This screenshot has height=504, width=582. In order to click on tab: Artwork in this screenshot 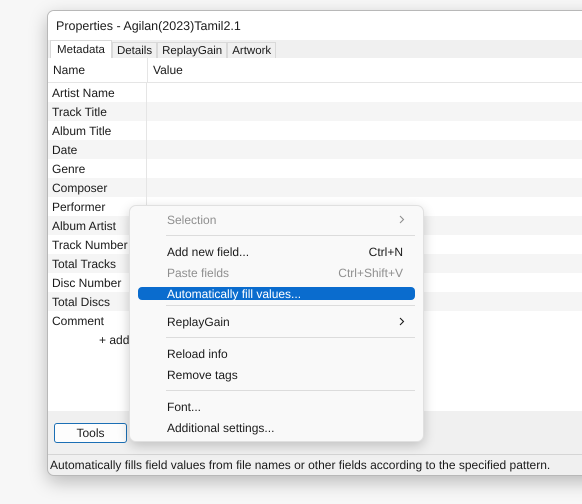, I will do `click(251, 50)`.